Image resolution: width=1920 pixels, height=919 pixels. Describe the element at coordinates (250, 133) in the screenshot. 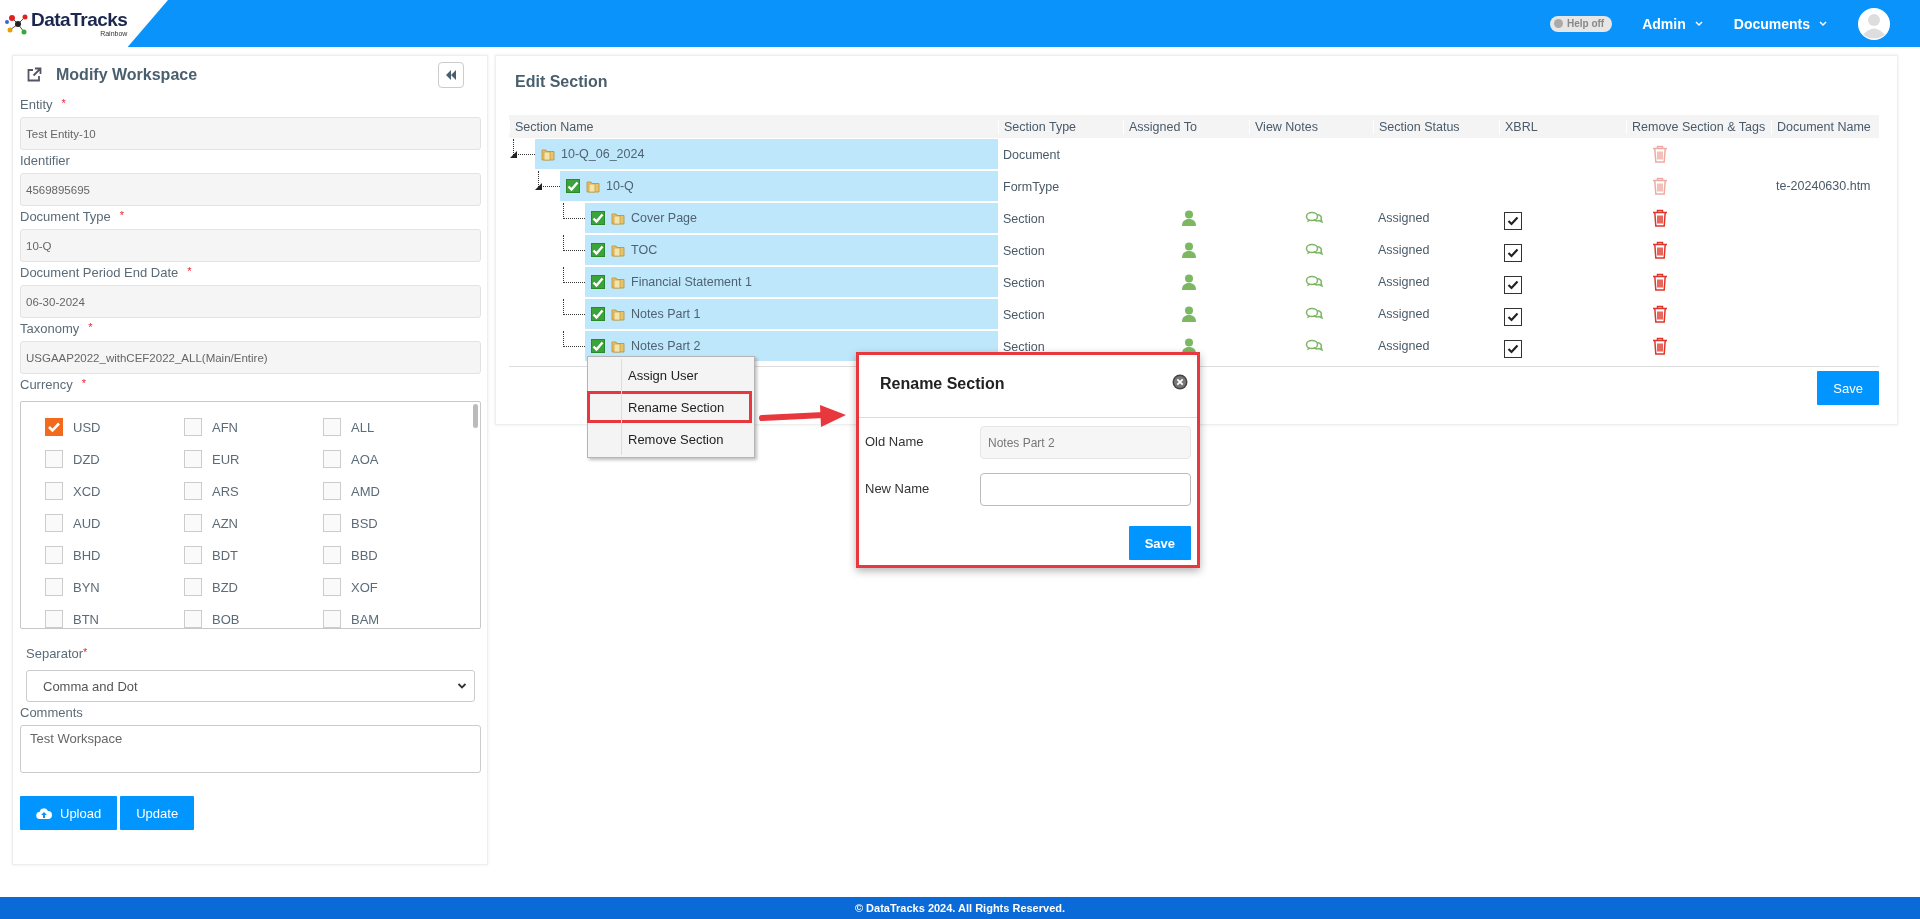

I see `input-field: Test Entity-10` at that location.